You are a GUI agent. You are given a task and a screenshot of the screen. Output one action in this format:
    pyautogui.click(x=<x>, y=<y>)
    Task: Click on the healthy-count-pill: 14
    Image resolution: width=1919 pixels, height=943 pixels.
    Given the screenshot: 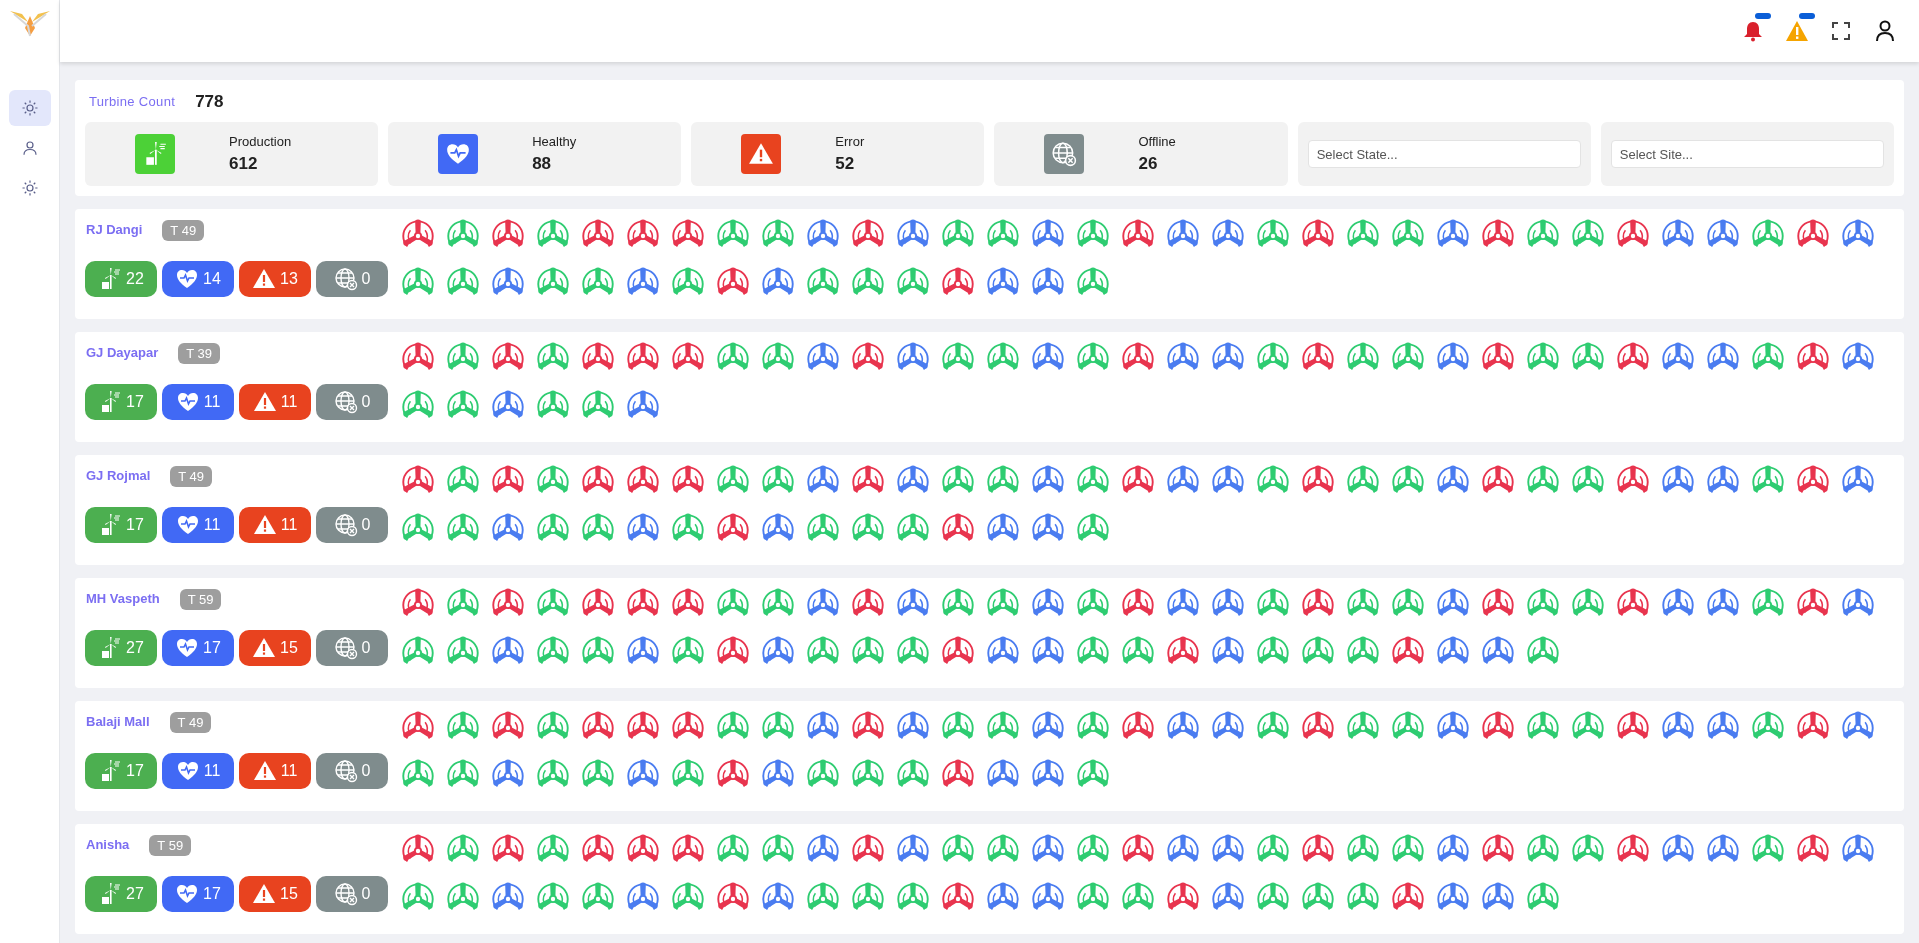 What is the action you would take?
    pyautogui.click(x=198, y=279)
    